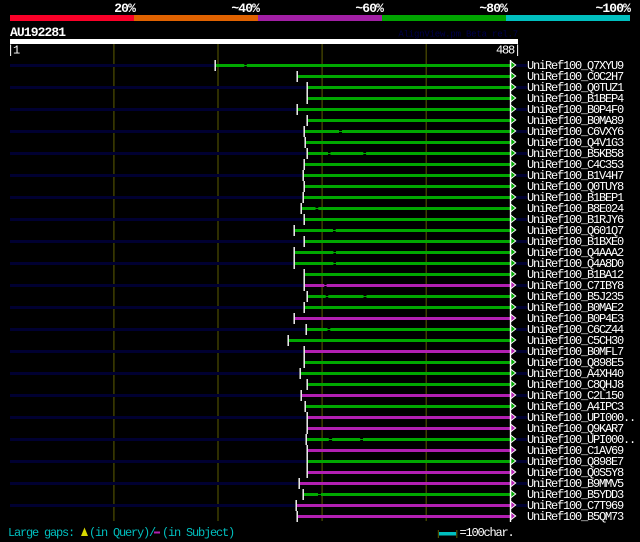 This screenshot has height=542, width=640. Describe the element at coordinates (369, 8) in the screenshot. I see `svg-text: ~60%` at that location.